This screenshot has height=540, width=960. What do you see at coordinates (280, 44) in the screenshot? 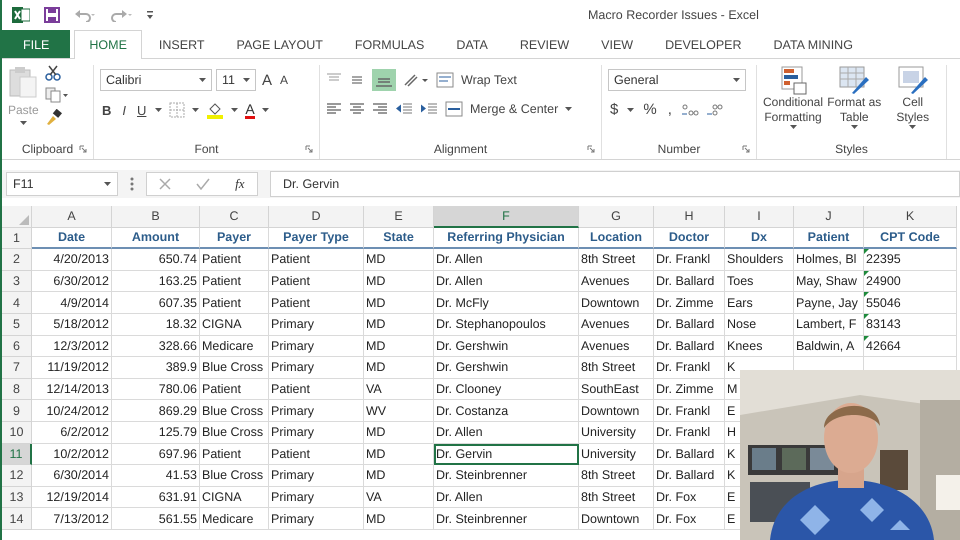
I see `ribbon-tab: PAGE LAYOUT` at bounding box center [280, 44].